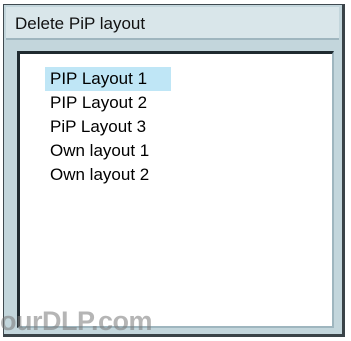  What do you see at coordinates (108, 175) in the screenshot?
I see `layout-list-item: Own layout 2` at bounding box center [108, 175].